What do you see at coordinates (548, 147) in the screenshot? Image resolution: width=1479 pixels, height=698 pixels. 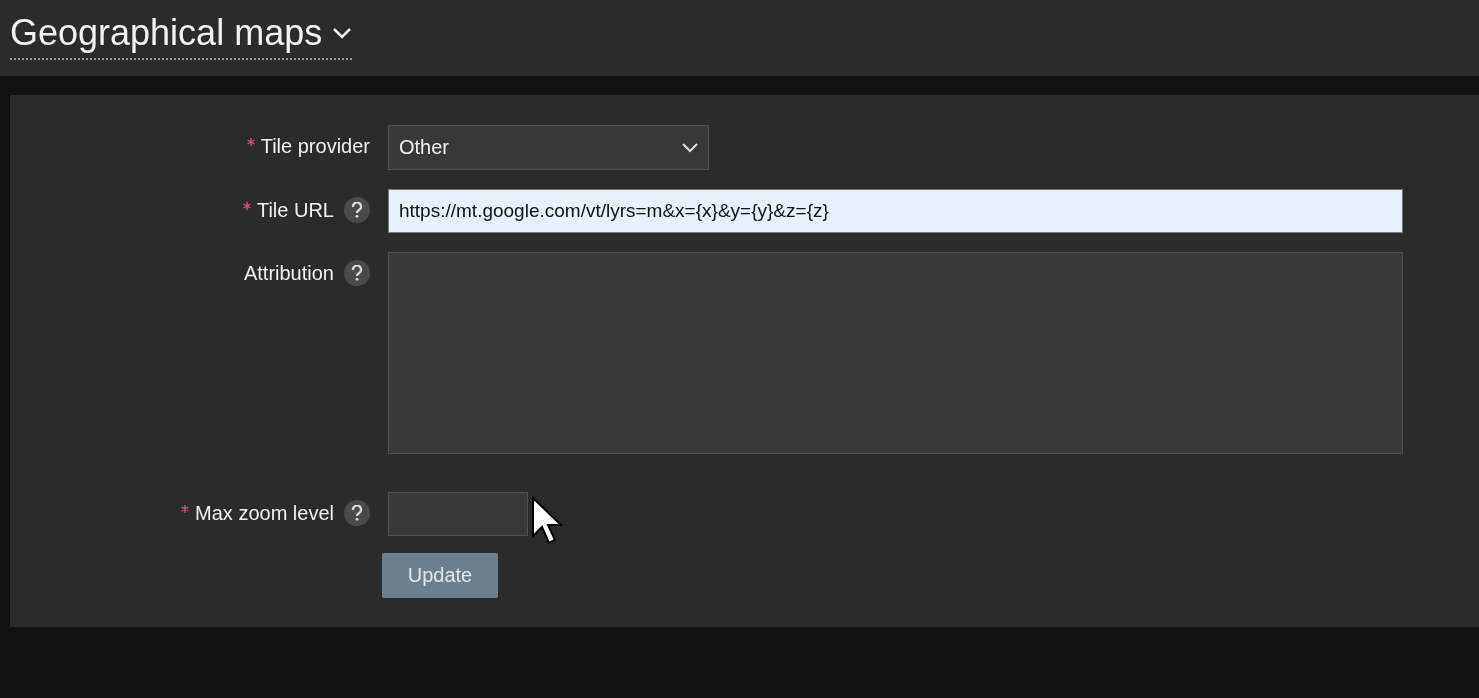 I see `tile-provider-dropdown: Other` at bounding box center [548, 147].